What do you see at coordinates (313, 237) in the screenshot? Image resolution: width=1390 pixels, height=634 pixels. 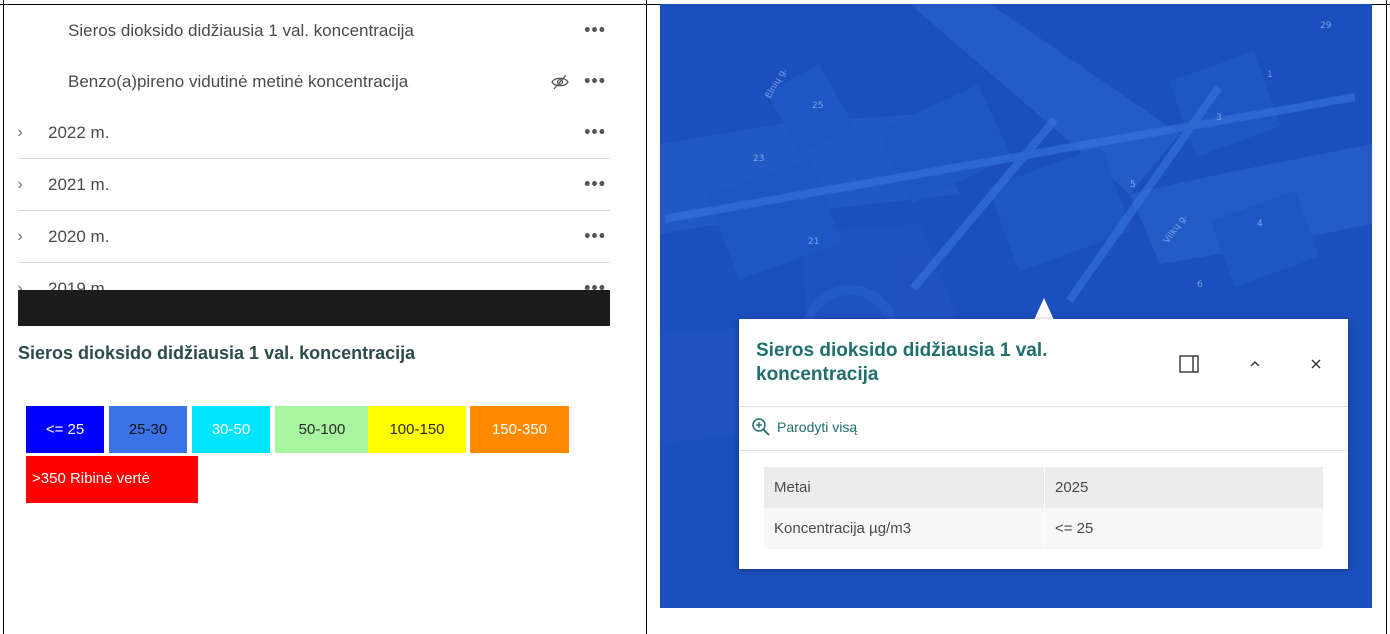 I see `layer-group-2020: › 2020 m. •••` at bounding box center [313, 237].